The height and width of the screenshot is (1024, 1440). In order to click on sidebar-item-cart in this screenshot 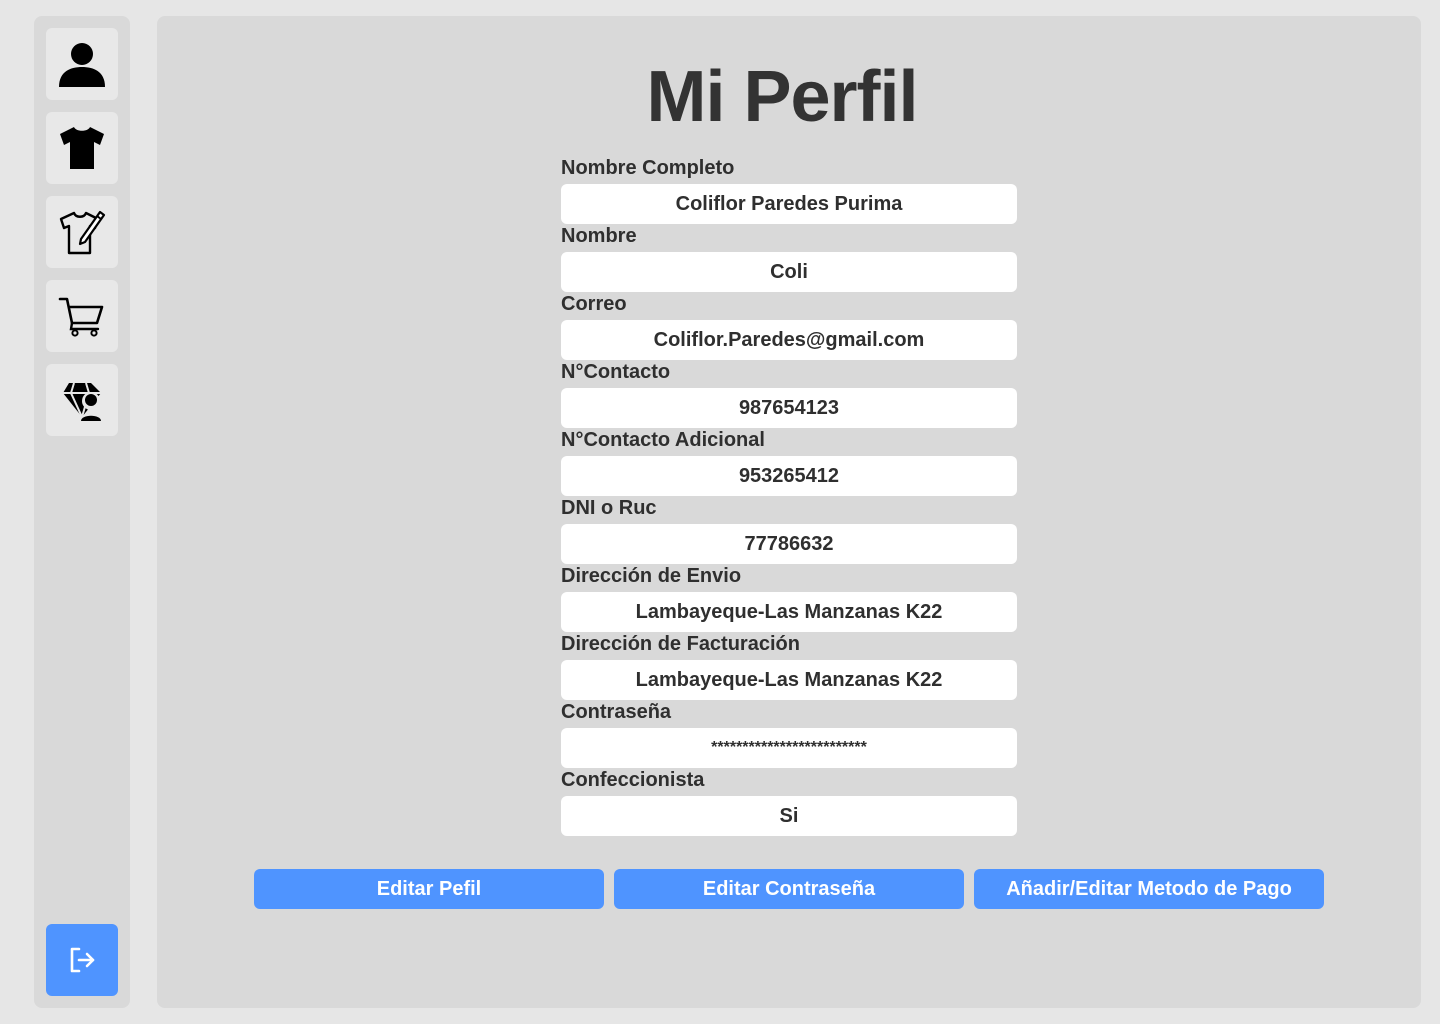, I will do `click(82, 316)`.